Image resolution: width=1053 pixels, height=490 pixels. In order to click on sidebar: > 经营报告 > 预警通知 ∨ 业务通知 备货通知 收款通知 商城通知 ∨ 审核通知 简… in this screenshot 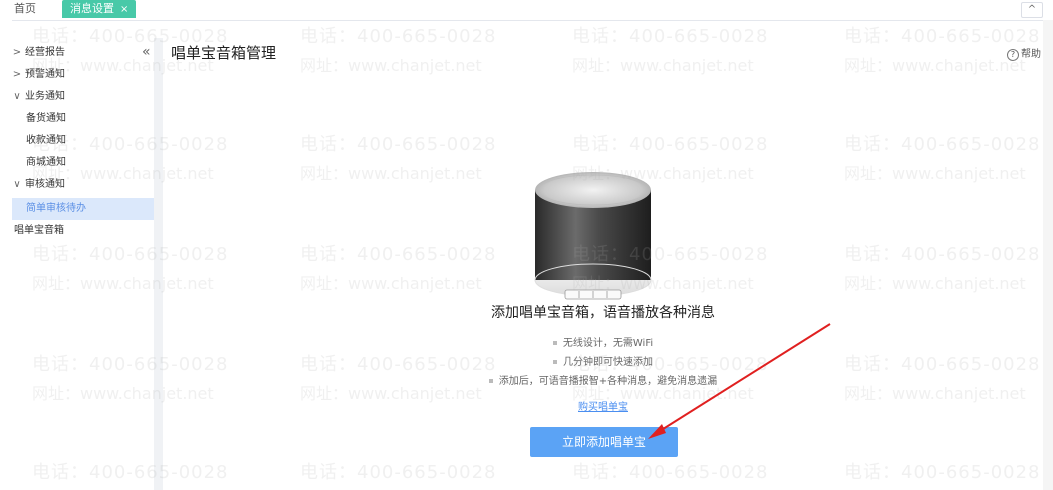, I will do `click(83, 264)`.